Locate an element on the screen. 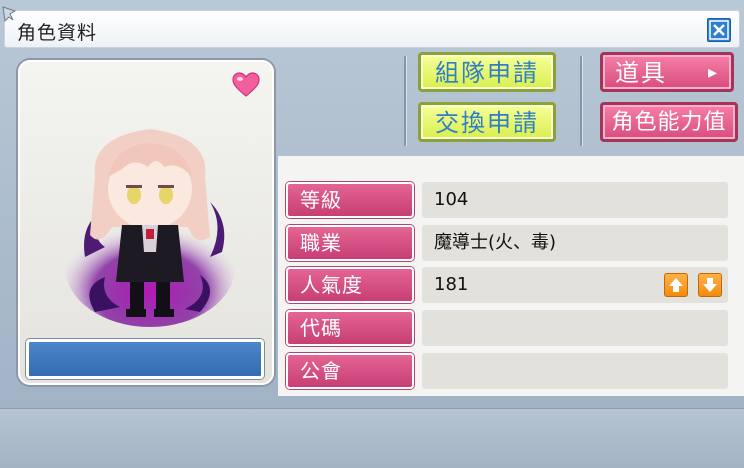 This screenshot has width=744, height=468. close-button is located at coordinates (719, 30).